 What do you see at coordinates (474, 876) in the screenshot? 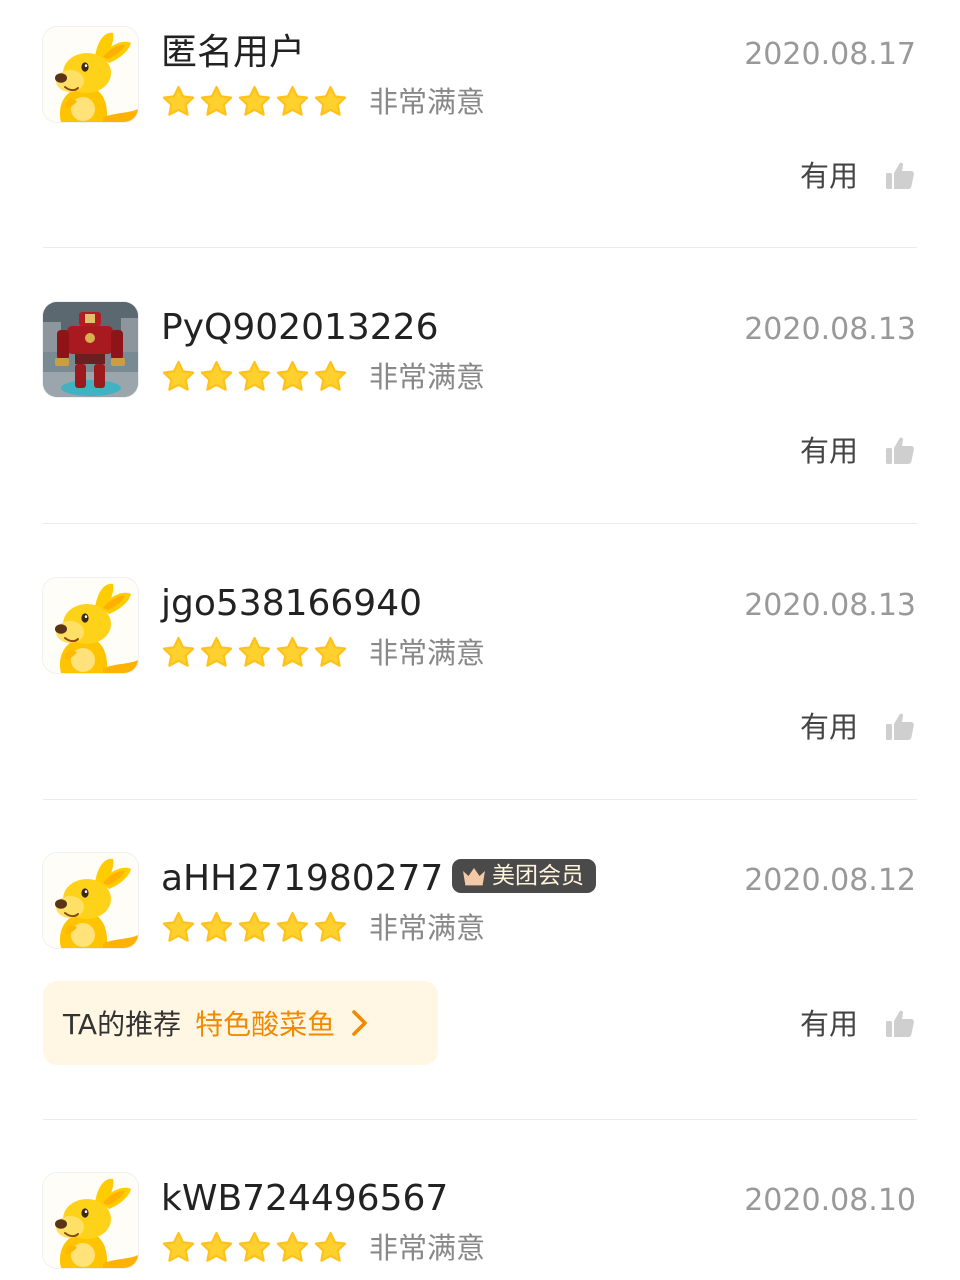
I see `crown-icon` at bounding box center [474, 876].